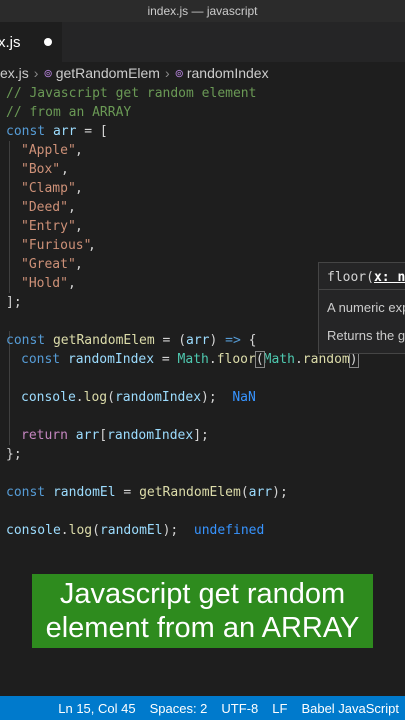  Describe the element at coordinates (202, 42) in the screenshot. I see `tab-bar: x.js` at that location.